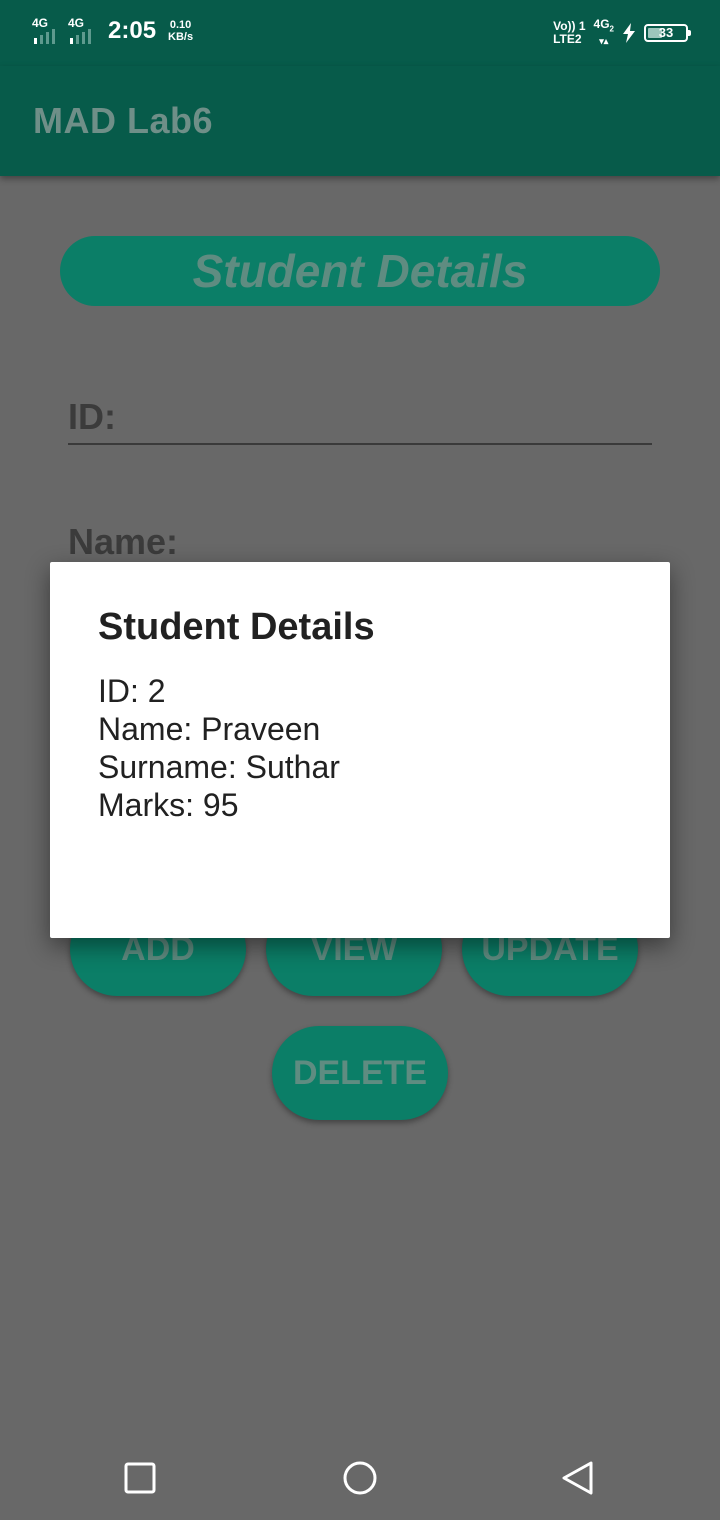  Describe the element at coordinates (603, 32) in the screenshot. I see `mobile-data-icon: 4G2 ▾▴` at that location.